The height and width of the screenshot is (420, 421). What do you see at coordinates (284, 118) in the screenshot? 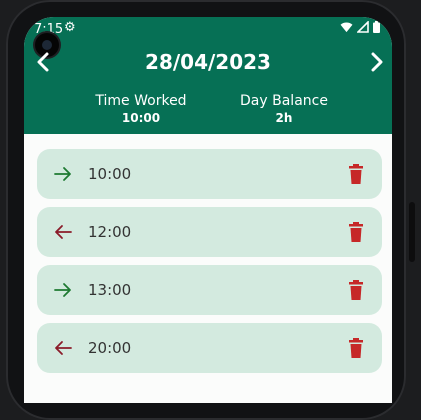
I see `day-balance-value: 2h` at bounding box center [284, 118].